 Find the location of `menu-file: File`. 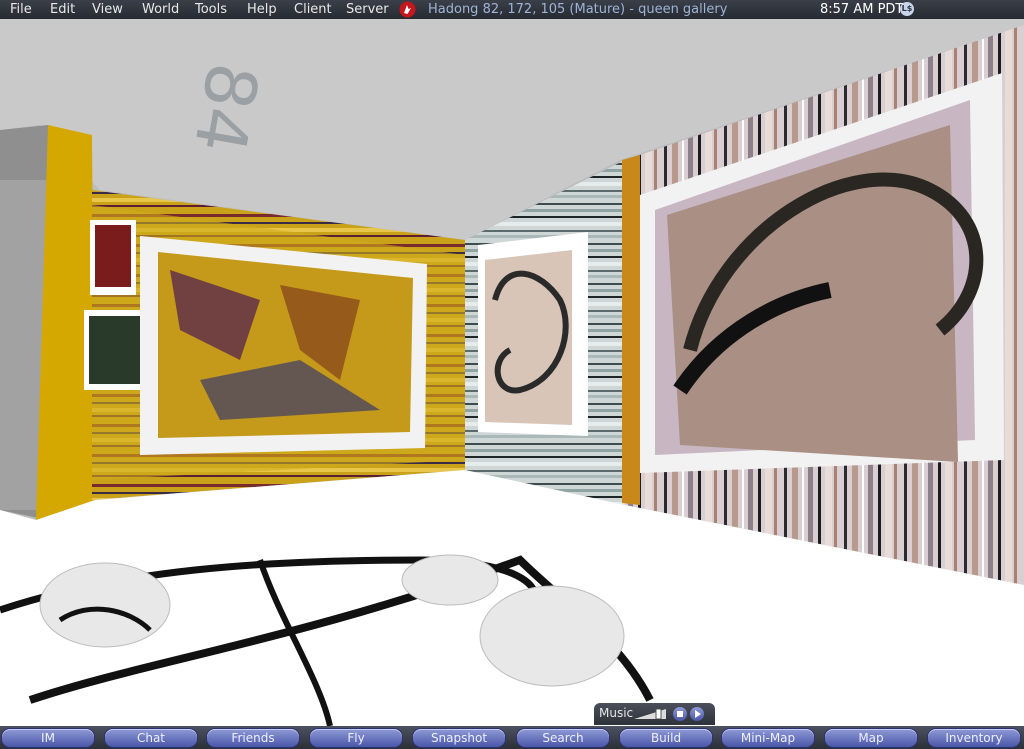

menu-file: File is located at coordinates (21, 9).